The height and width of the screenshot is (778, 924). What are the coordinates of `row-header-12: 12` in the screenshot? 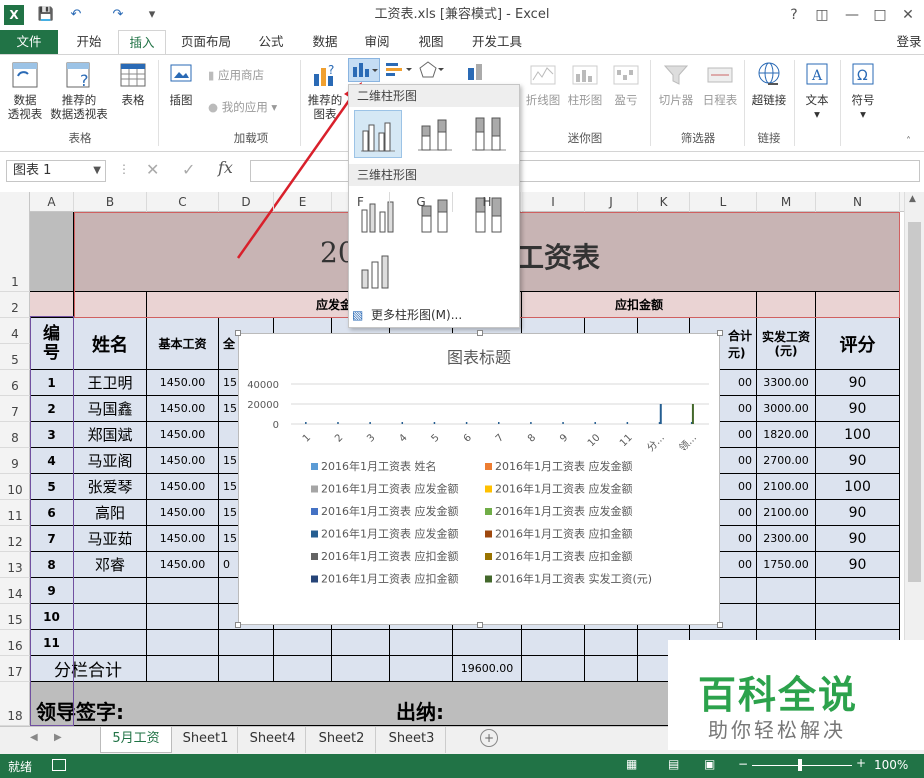 It's located at (15, 539).